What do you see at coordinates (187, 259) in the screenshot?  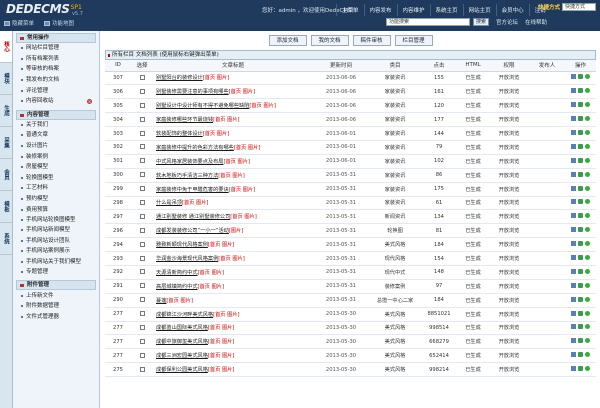 I see `document-title-link: 华润金沙海景现代风格案例` at bounding box center [187, 259].